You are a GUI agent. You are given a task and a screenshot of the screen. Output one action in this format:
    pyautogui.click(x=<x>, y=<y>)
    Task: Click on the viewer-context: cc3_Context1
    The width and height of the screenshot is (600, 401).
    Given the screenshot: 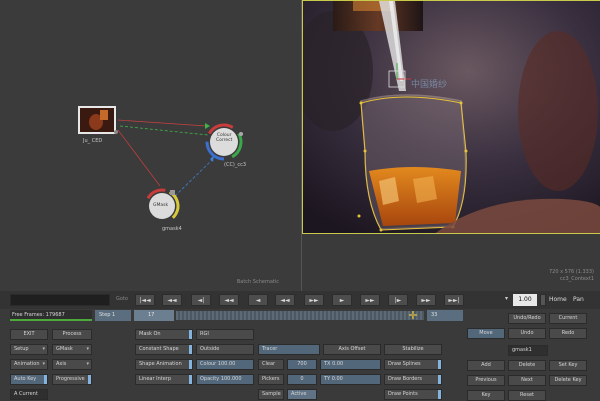 What is the action you would take?
    pyautogui.click(x=577, y=279)
    